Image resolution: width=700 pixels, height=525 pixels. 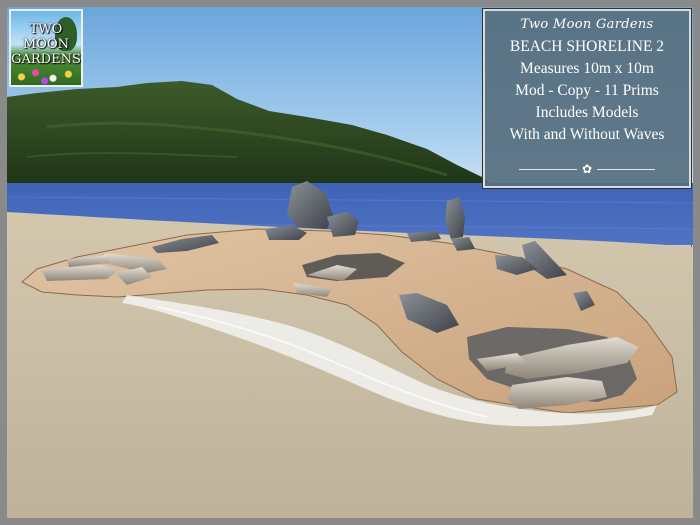 What do you see at coordinates (587, 134) in the screenshot?
I see `product-waves: With and Without Waves` at bounding box center [587, 134].